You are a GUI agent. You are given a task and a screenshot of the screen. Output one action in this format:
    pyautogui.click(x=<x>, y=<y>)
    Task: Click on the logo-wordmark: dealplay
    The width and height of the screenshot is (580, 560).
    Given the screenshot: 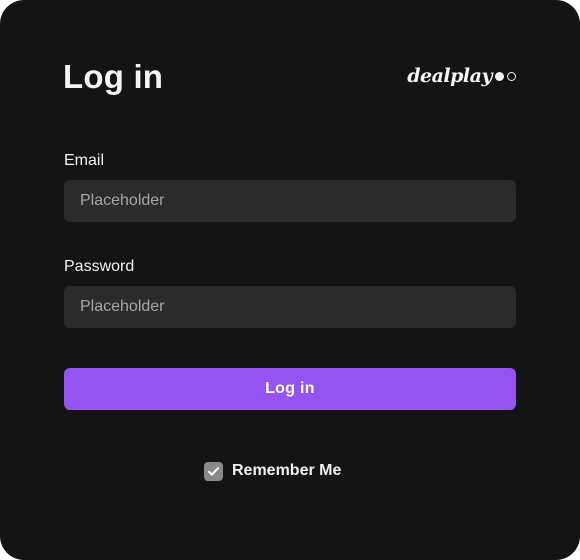 What is the action you would take?
    pyautogui.click(x=449, y=76)
    